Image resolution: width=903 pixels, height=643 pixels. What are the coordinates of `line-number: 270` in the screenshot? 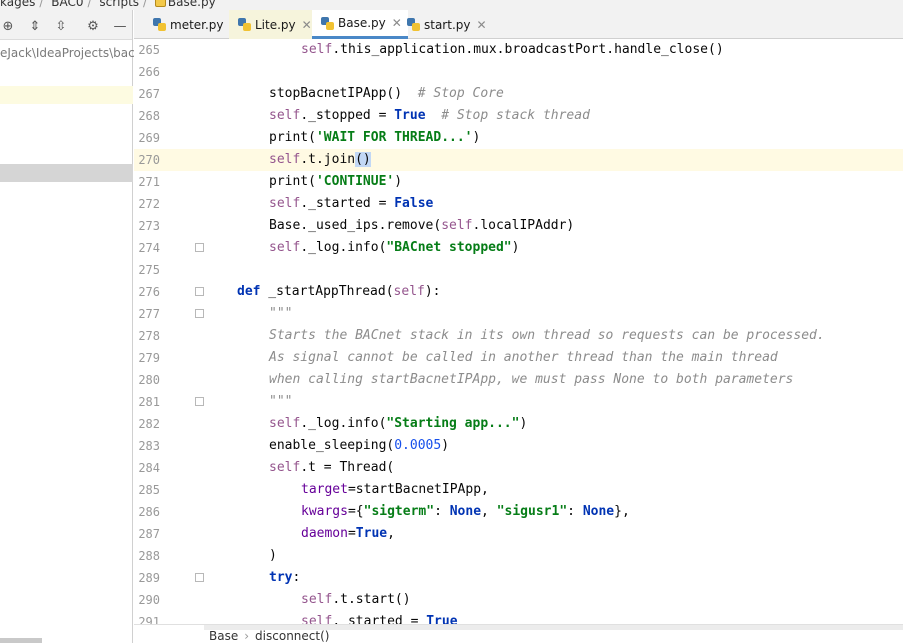 It's located at (149, 160).